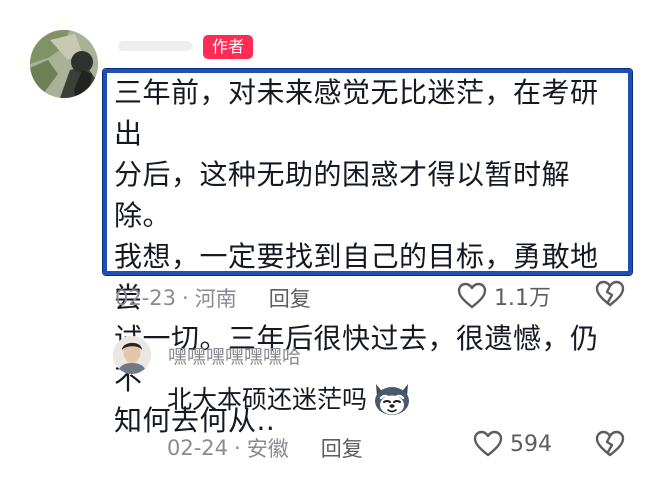  Describe the element at coordinates (267, 399) in the screenshot. I see `reply-text: 北大本硕还迷茫吗` at that location.